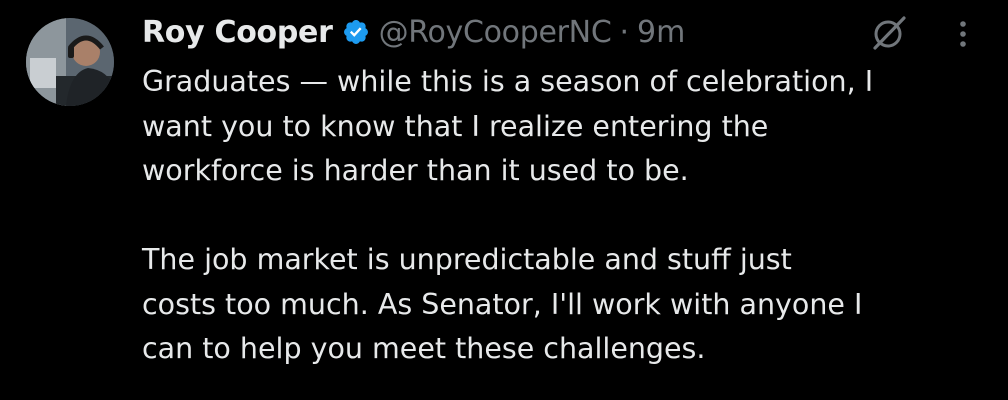  I want to click on avatar-photo, so click(70, 62).